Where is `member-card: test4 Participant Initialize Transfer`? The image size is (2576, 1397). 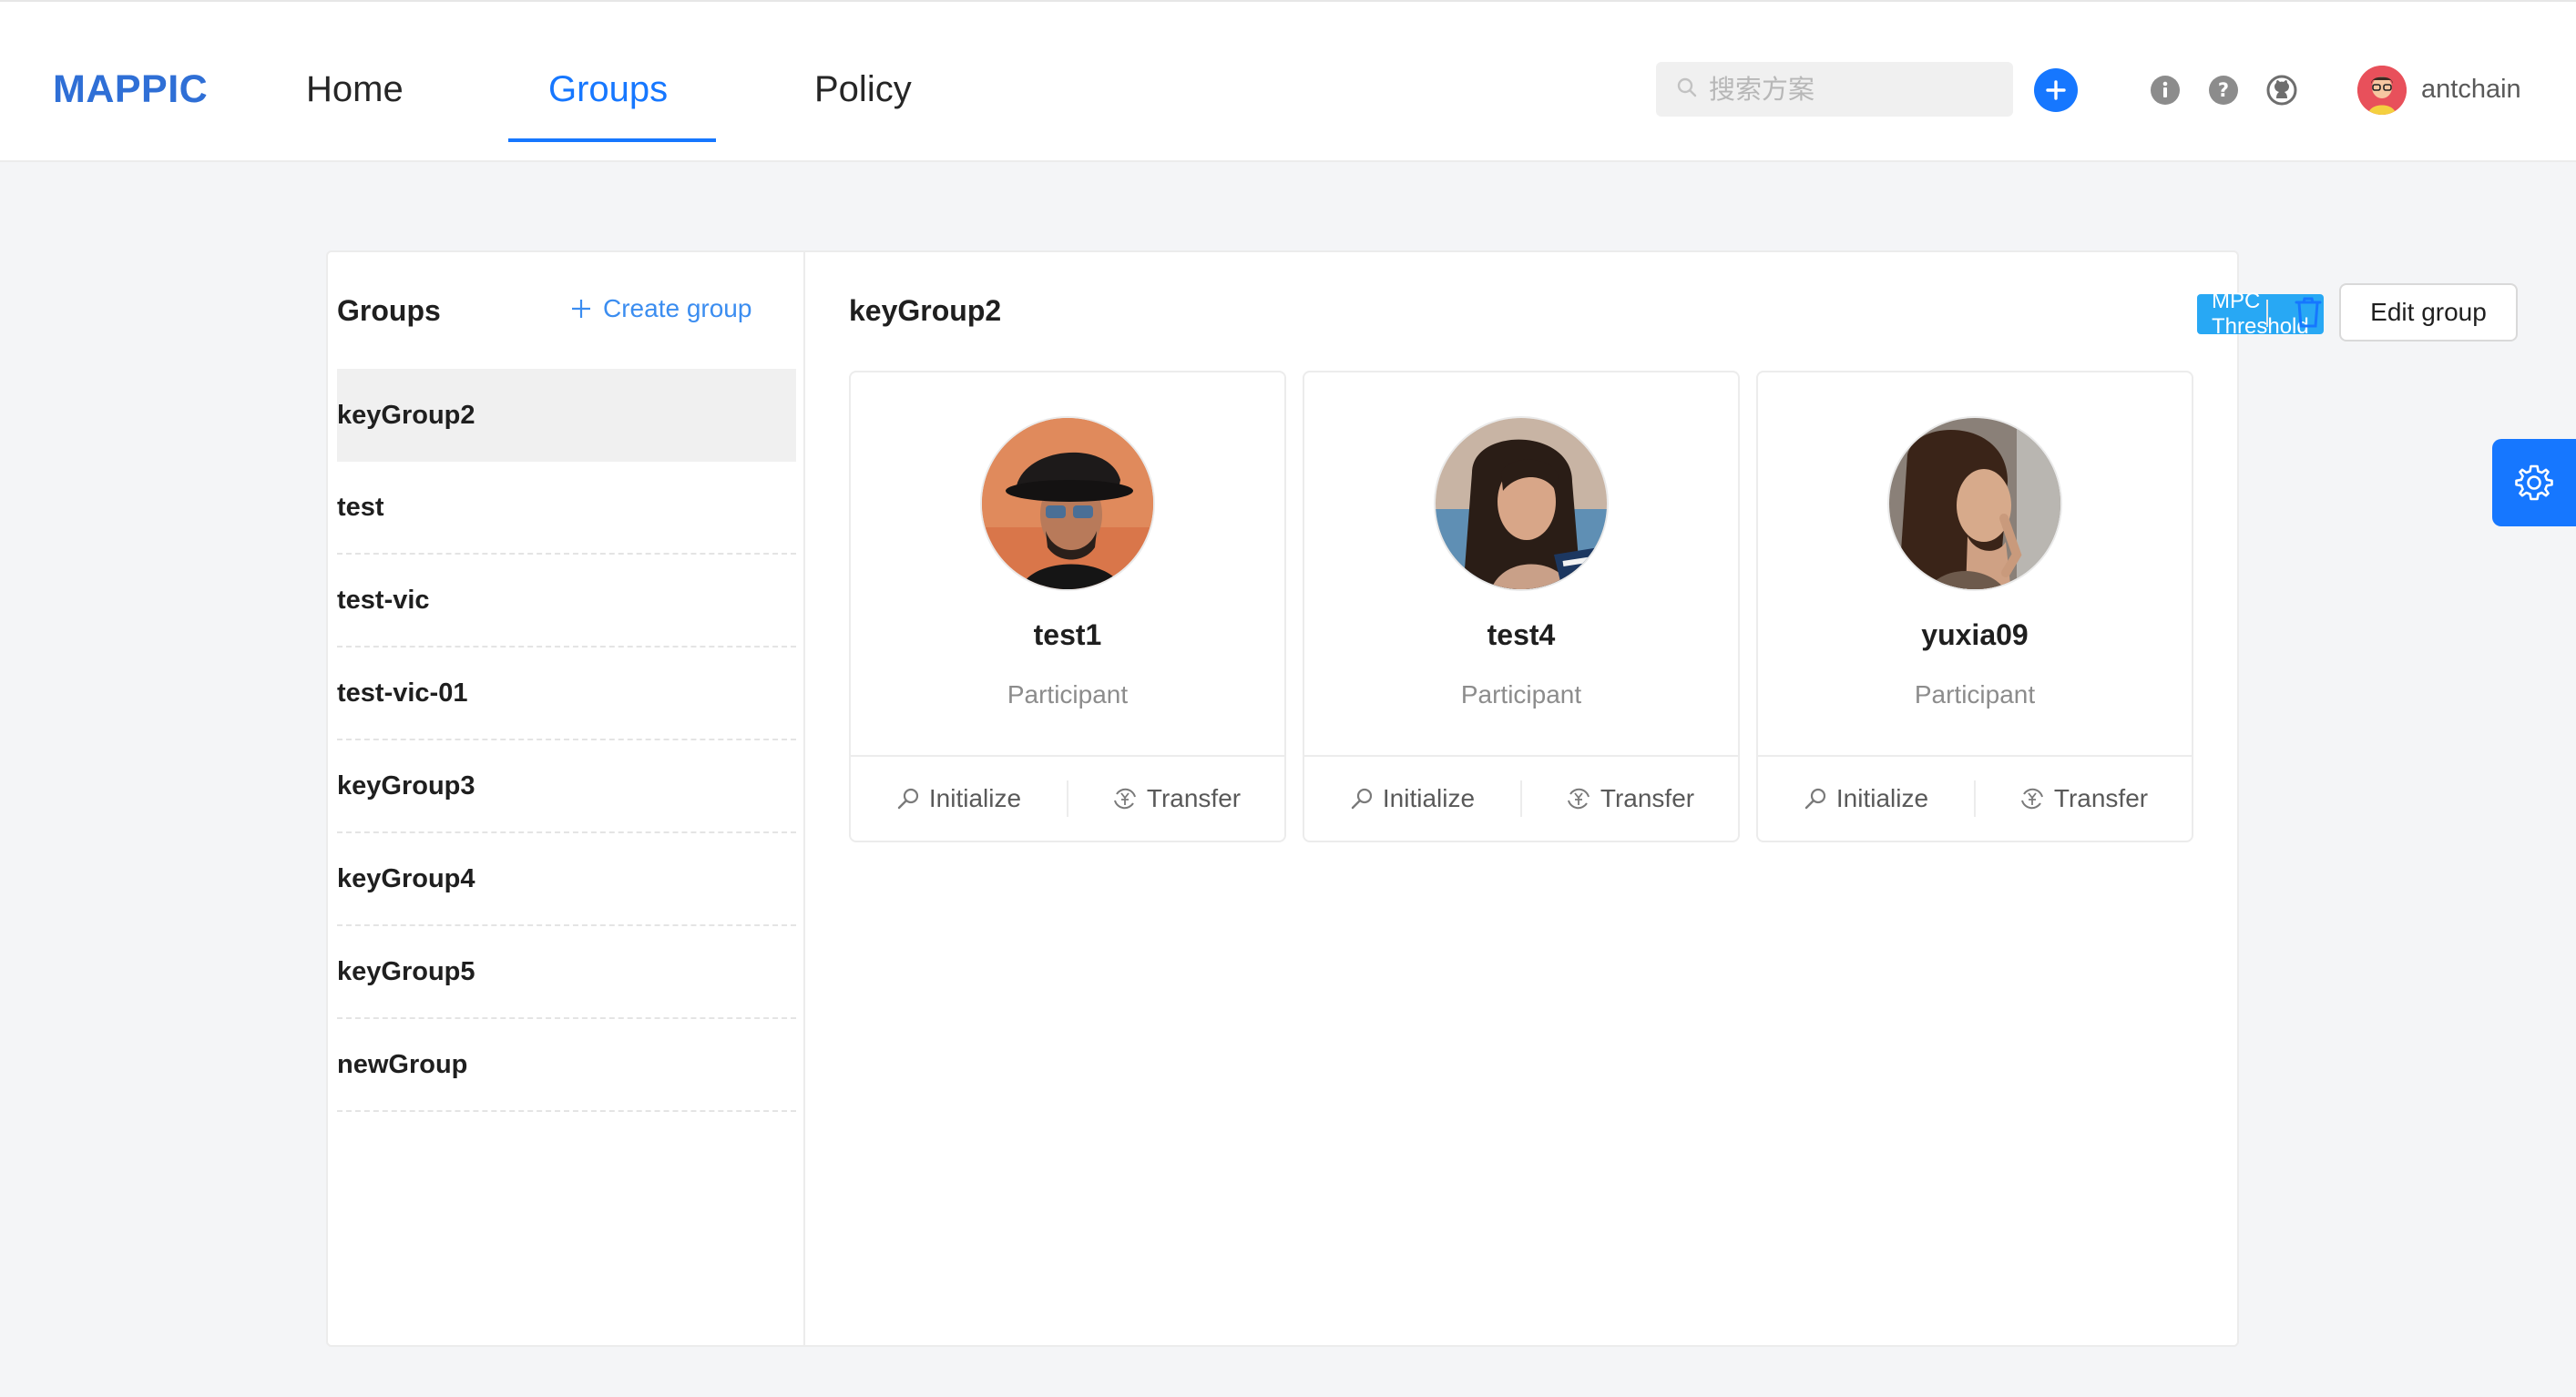 member-card: test4 Participant Initialize Transfer is located at coordinates (1521, 606).